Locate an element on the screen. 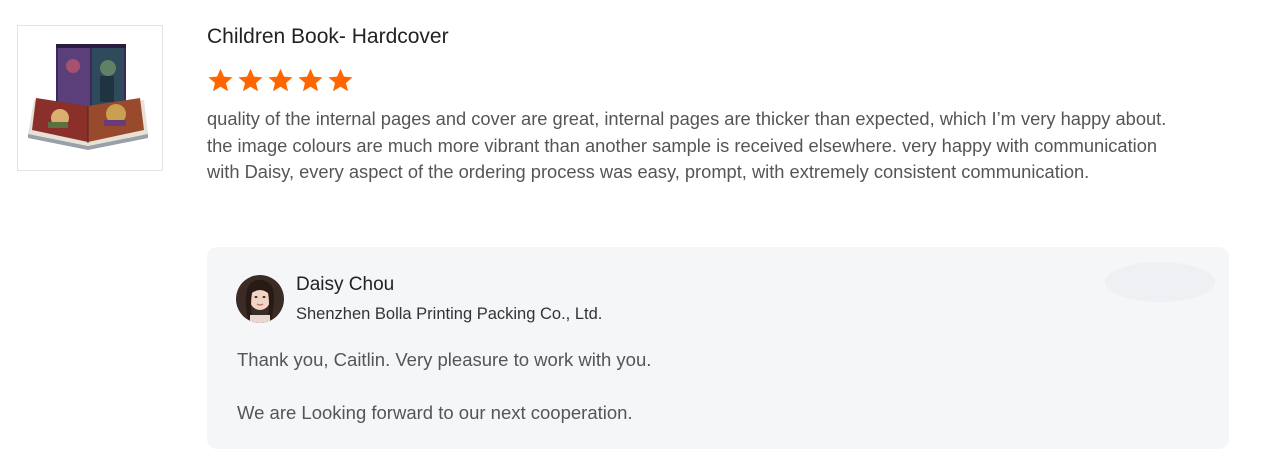  avatar-image is located at coordinates (260, 299).